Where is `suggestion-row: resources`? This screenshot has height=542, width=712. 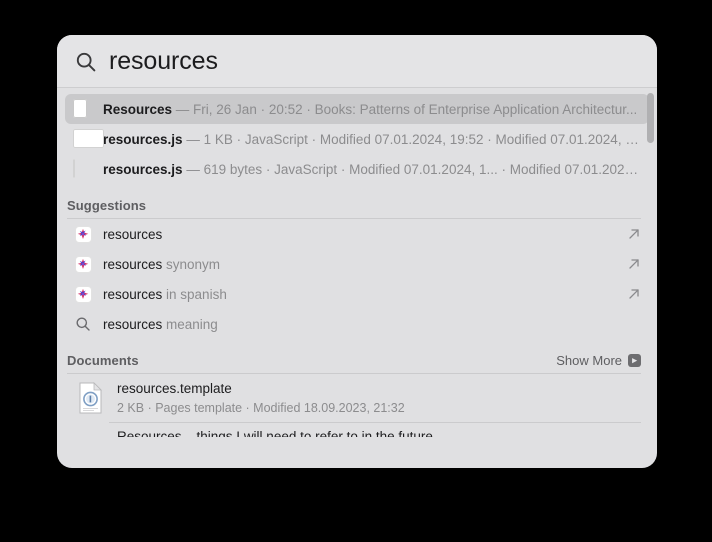
suggestion-row: resources is located at coordinates (357, 234).